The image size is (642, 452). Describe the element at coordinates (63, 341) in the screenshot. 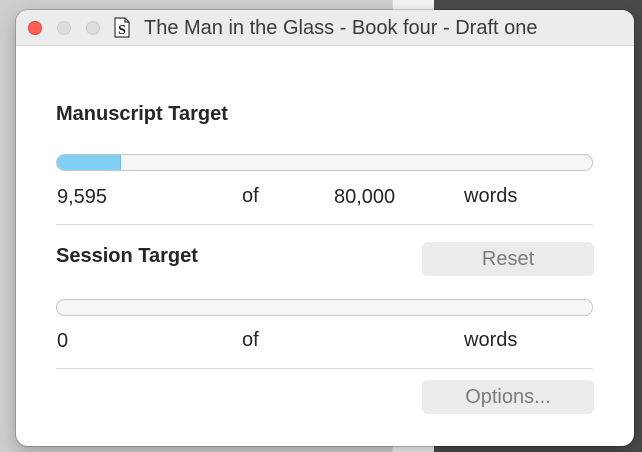

I see `session-current-words: 0` at that location.